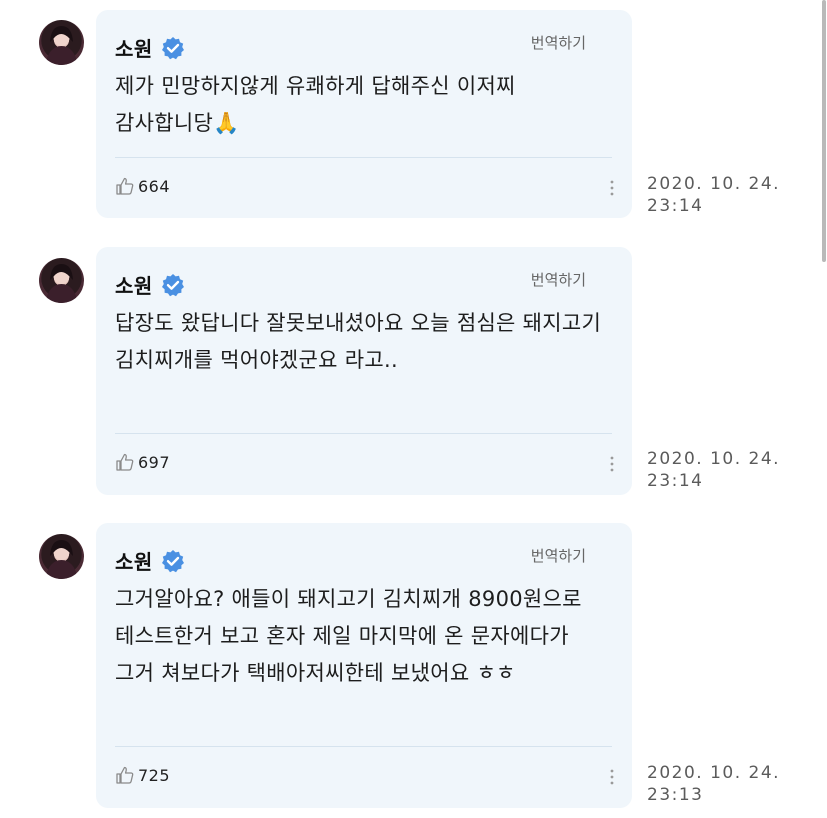 This screenshot has width=827, height=818. I want to click on like-count: 725, so click(154, 775).